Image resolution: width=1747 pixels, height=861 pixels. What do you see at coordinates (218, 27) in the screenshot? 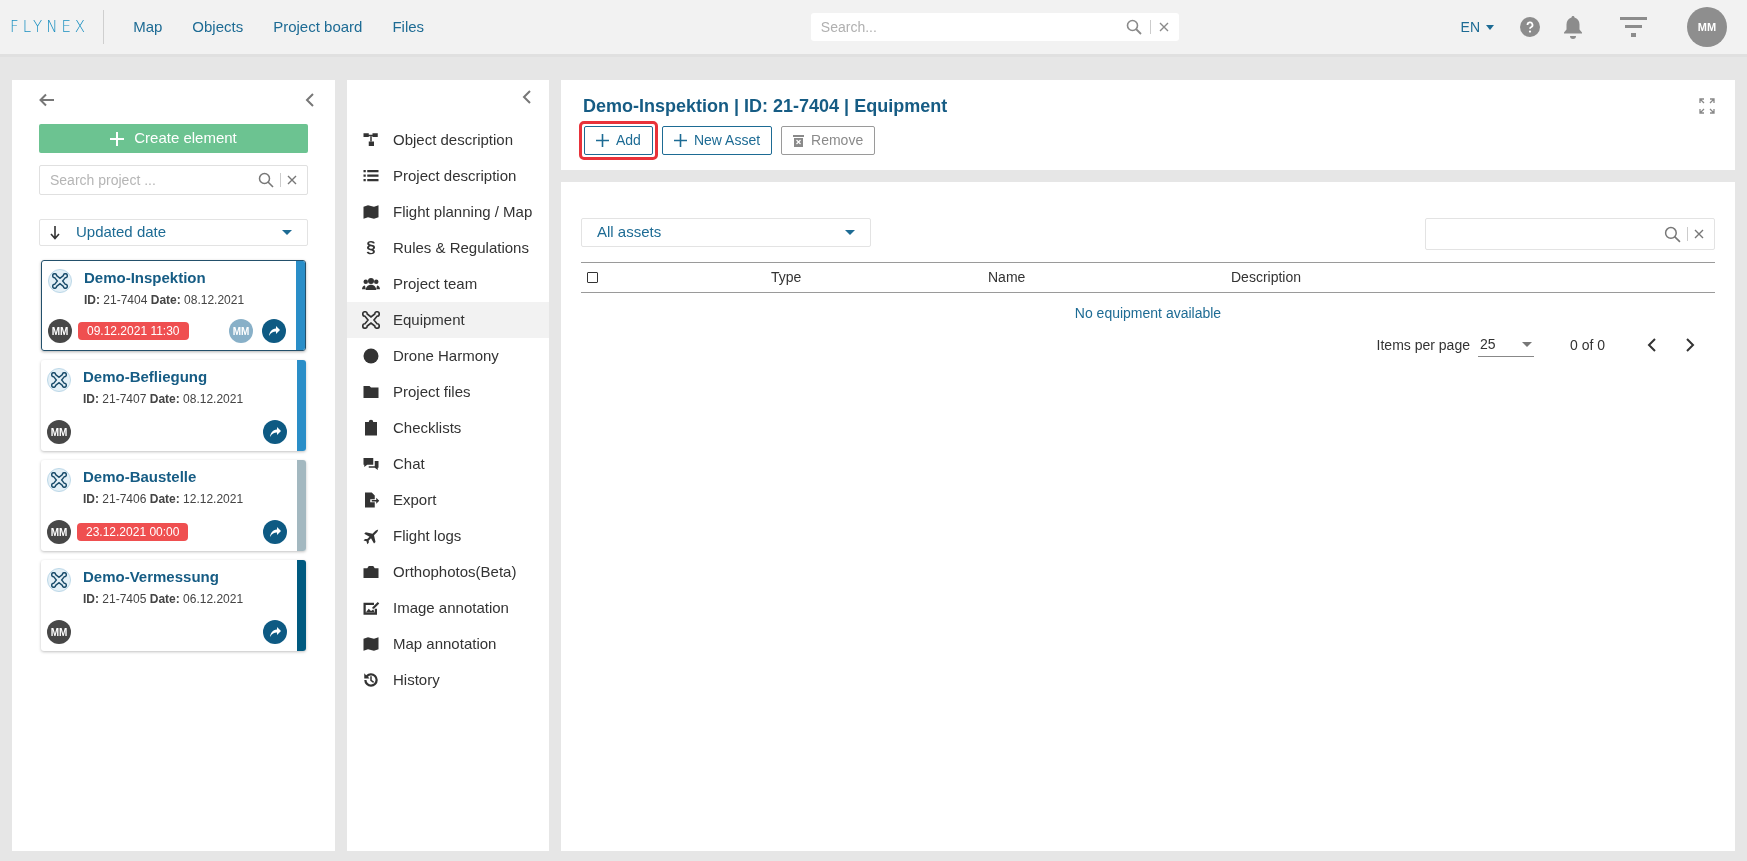
I see `nav-link: Objects` at bounding box center [218, 27].